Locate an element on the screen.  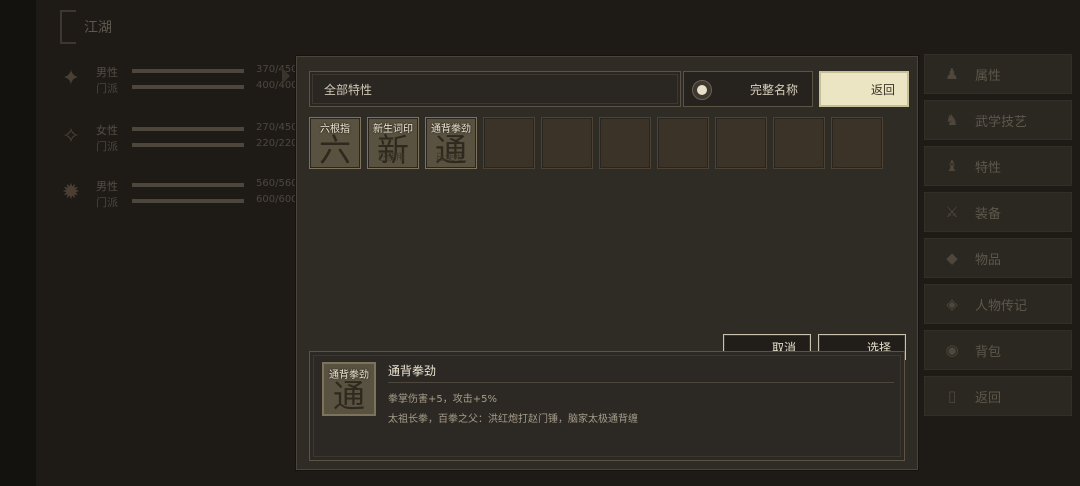
divider is located at coordinates (641, 382).